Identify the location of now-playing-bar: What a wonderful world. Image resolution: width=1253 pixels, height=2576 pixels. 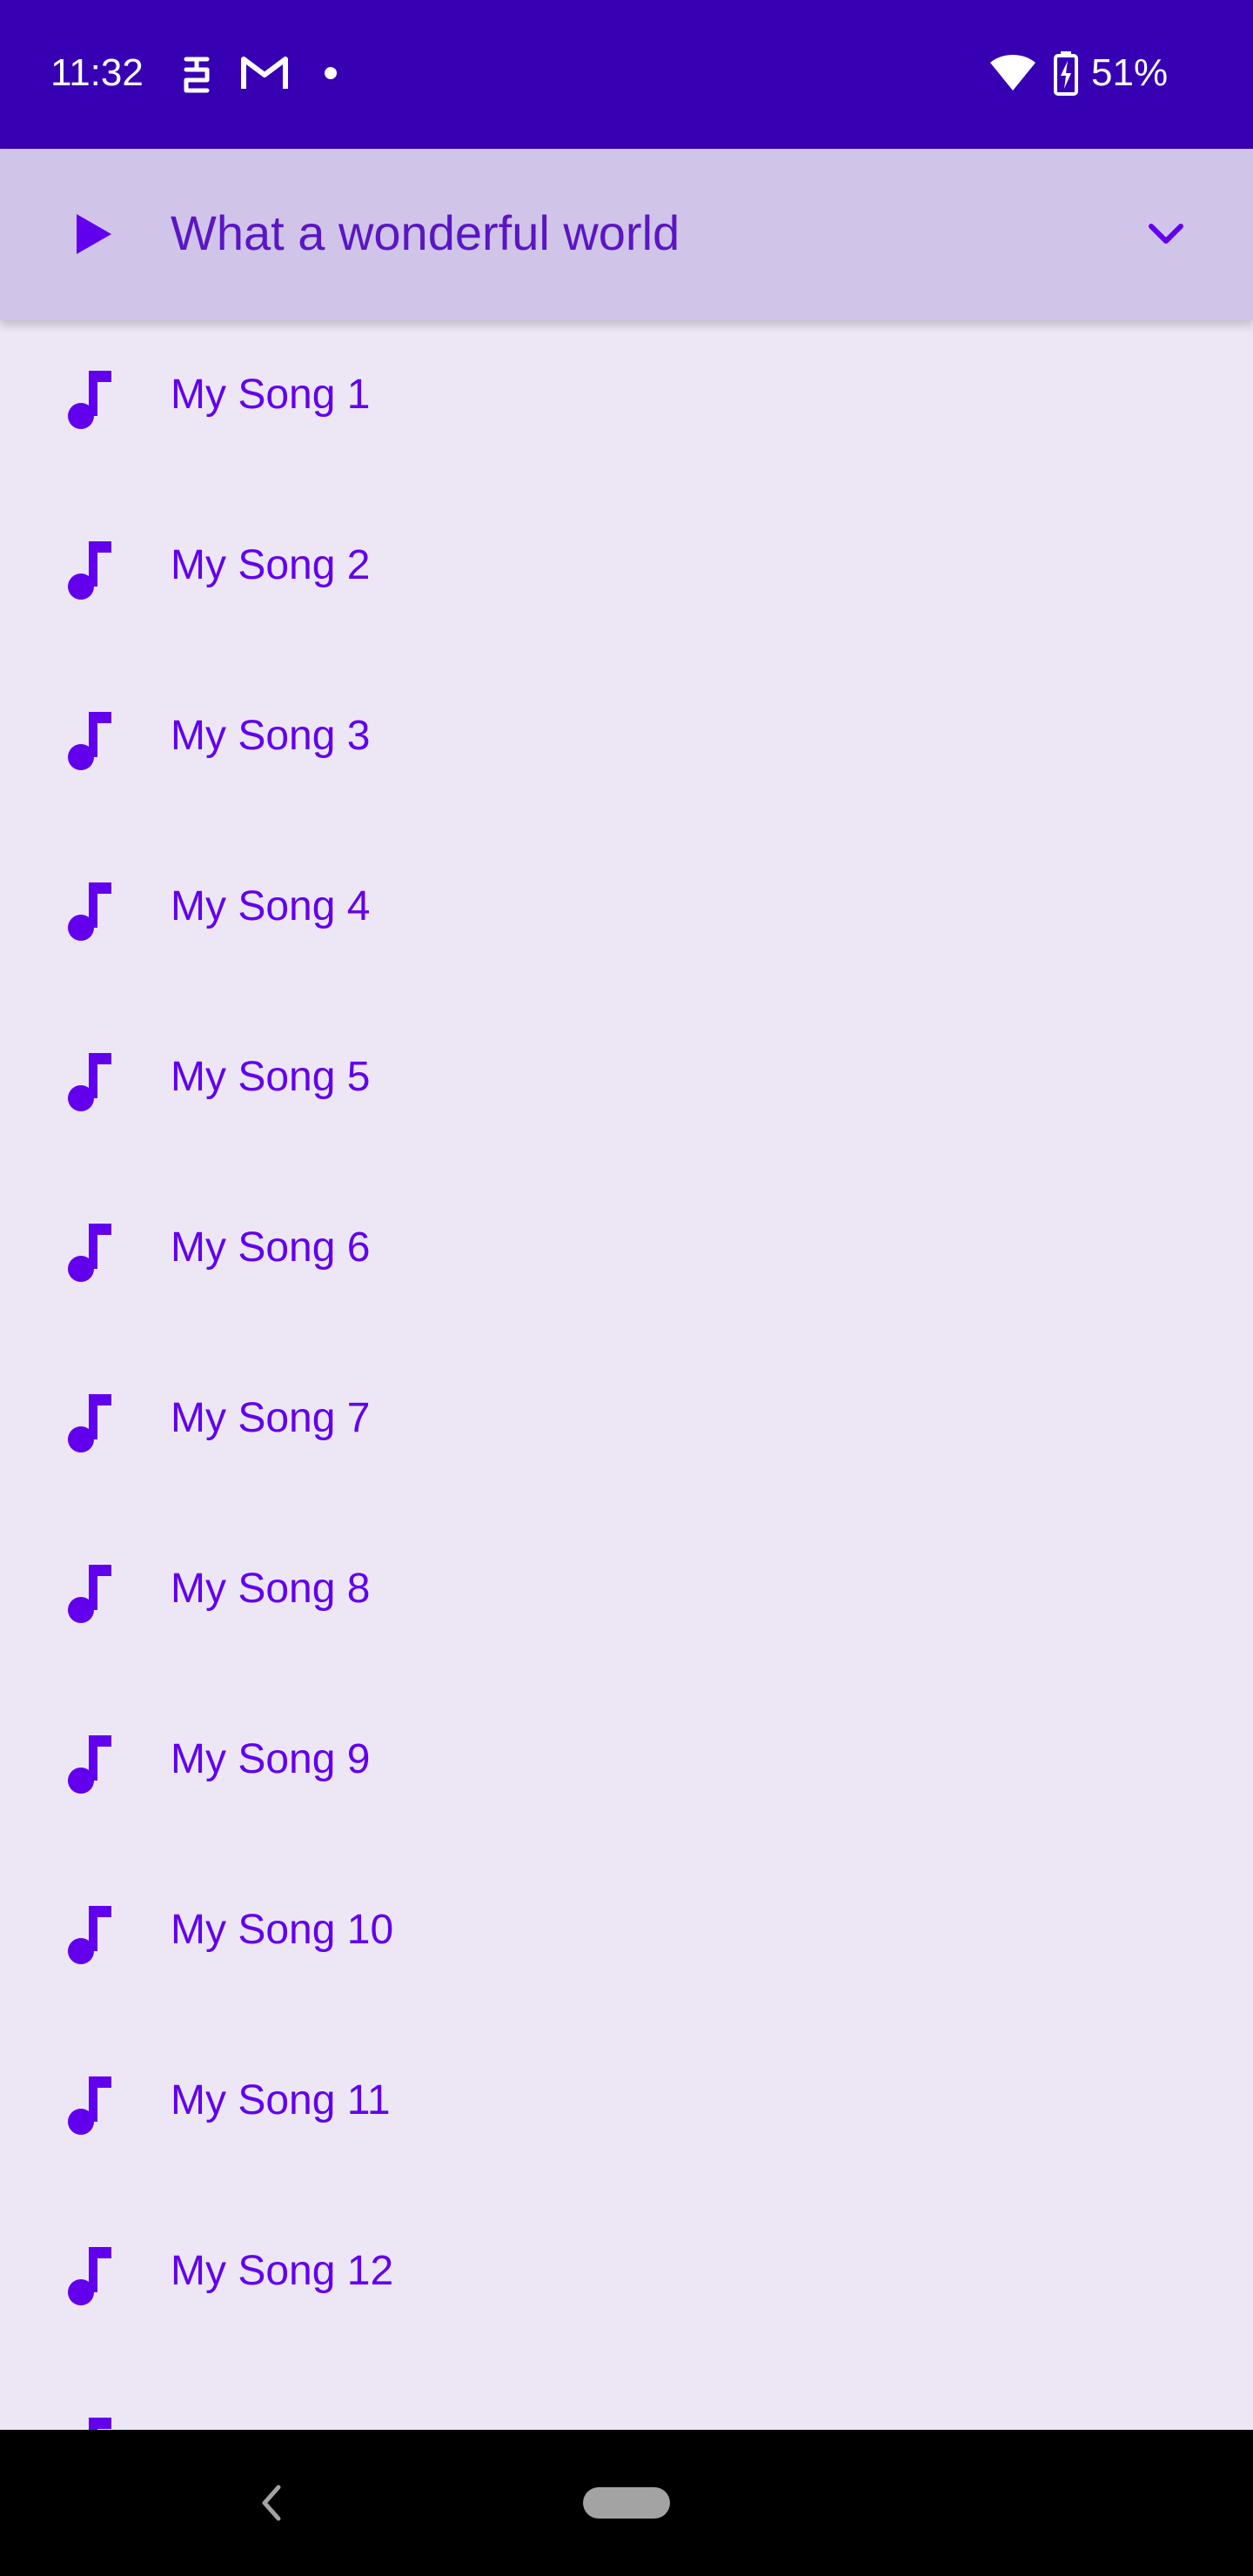
(626, 234).